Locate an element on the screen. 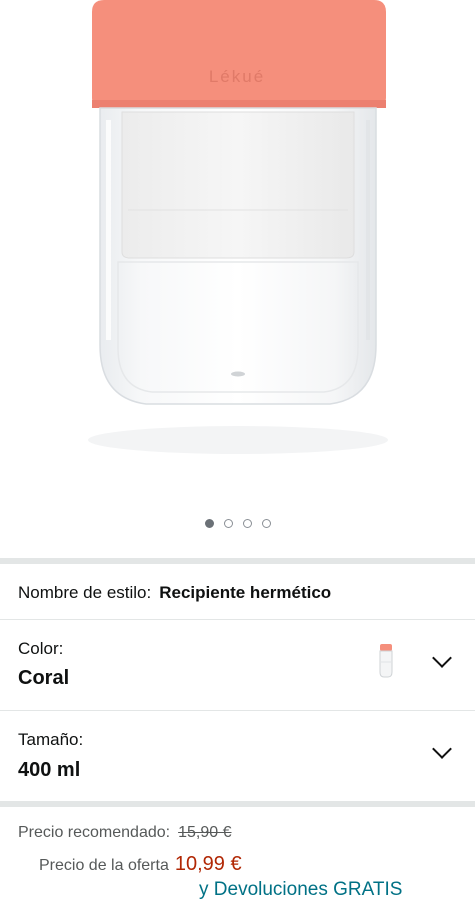 The width and height of the screenshot is (475, 901). list-price-label: Precio recomendado: is located at coordinates (94, 832).